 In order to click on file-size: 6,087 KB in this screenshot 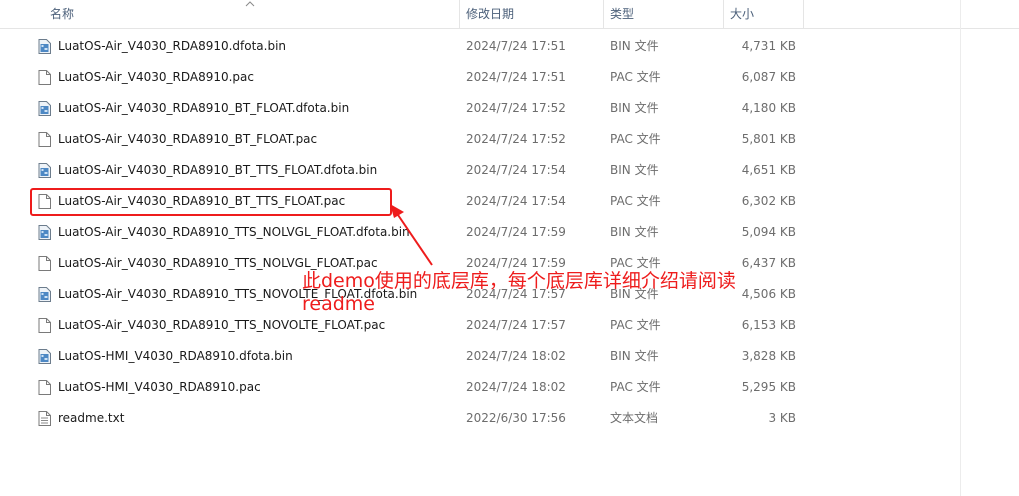, I will do `click(768, 77)`.